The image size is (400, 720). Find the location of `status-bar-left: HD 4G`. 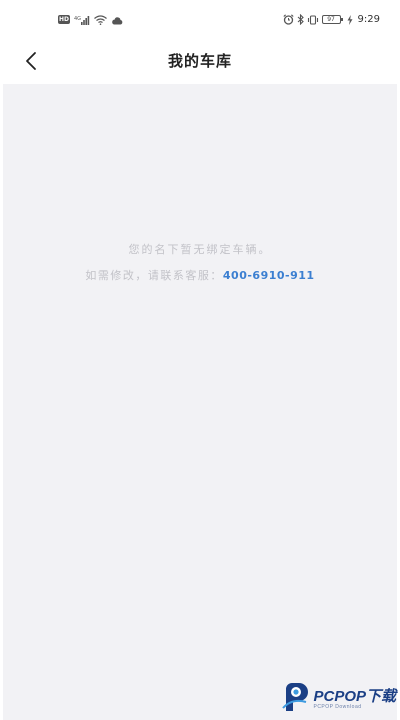

status-bar-left: HD 4G is located at coordinates (90, 19).